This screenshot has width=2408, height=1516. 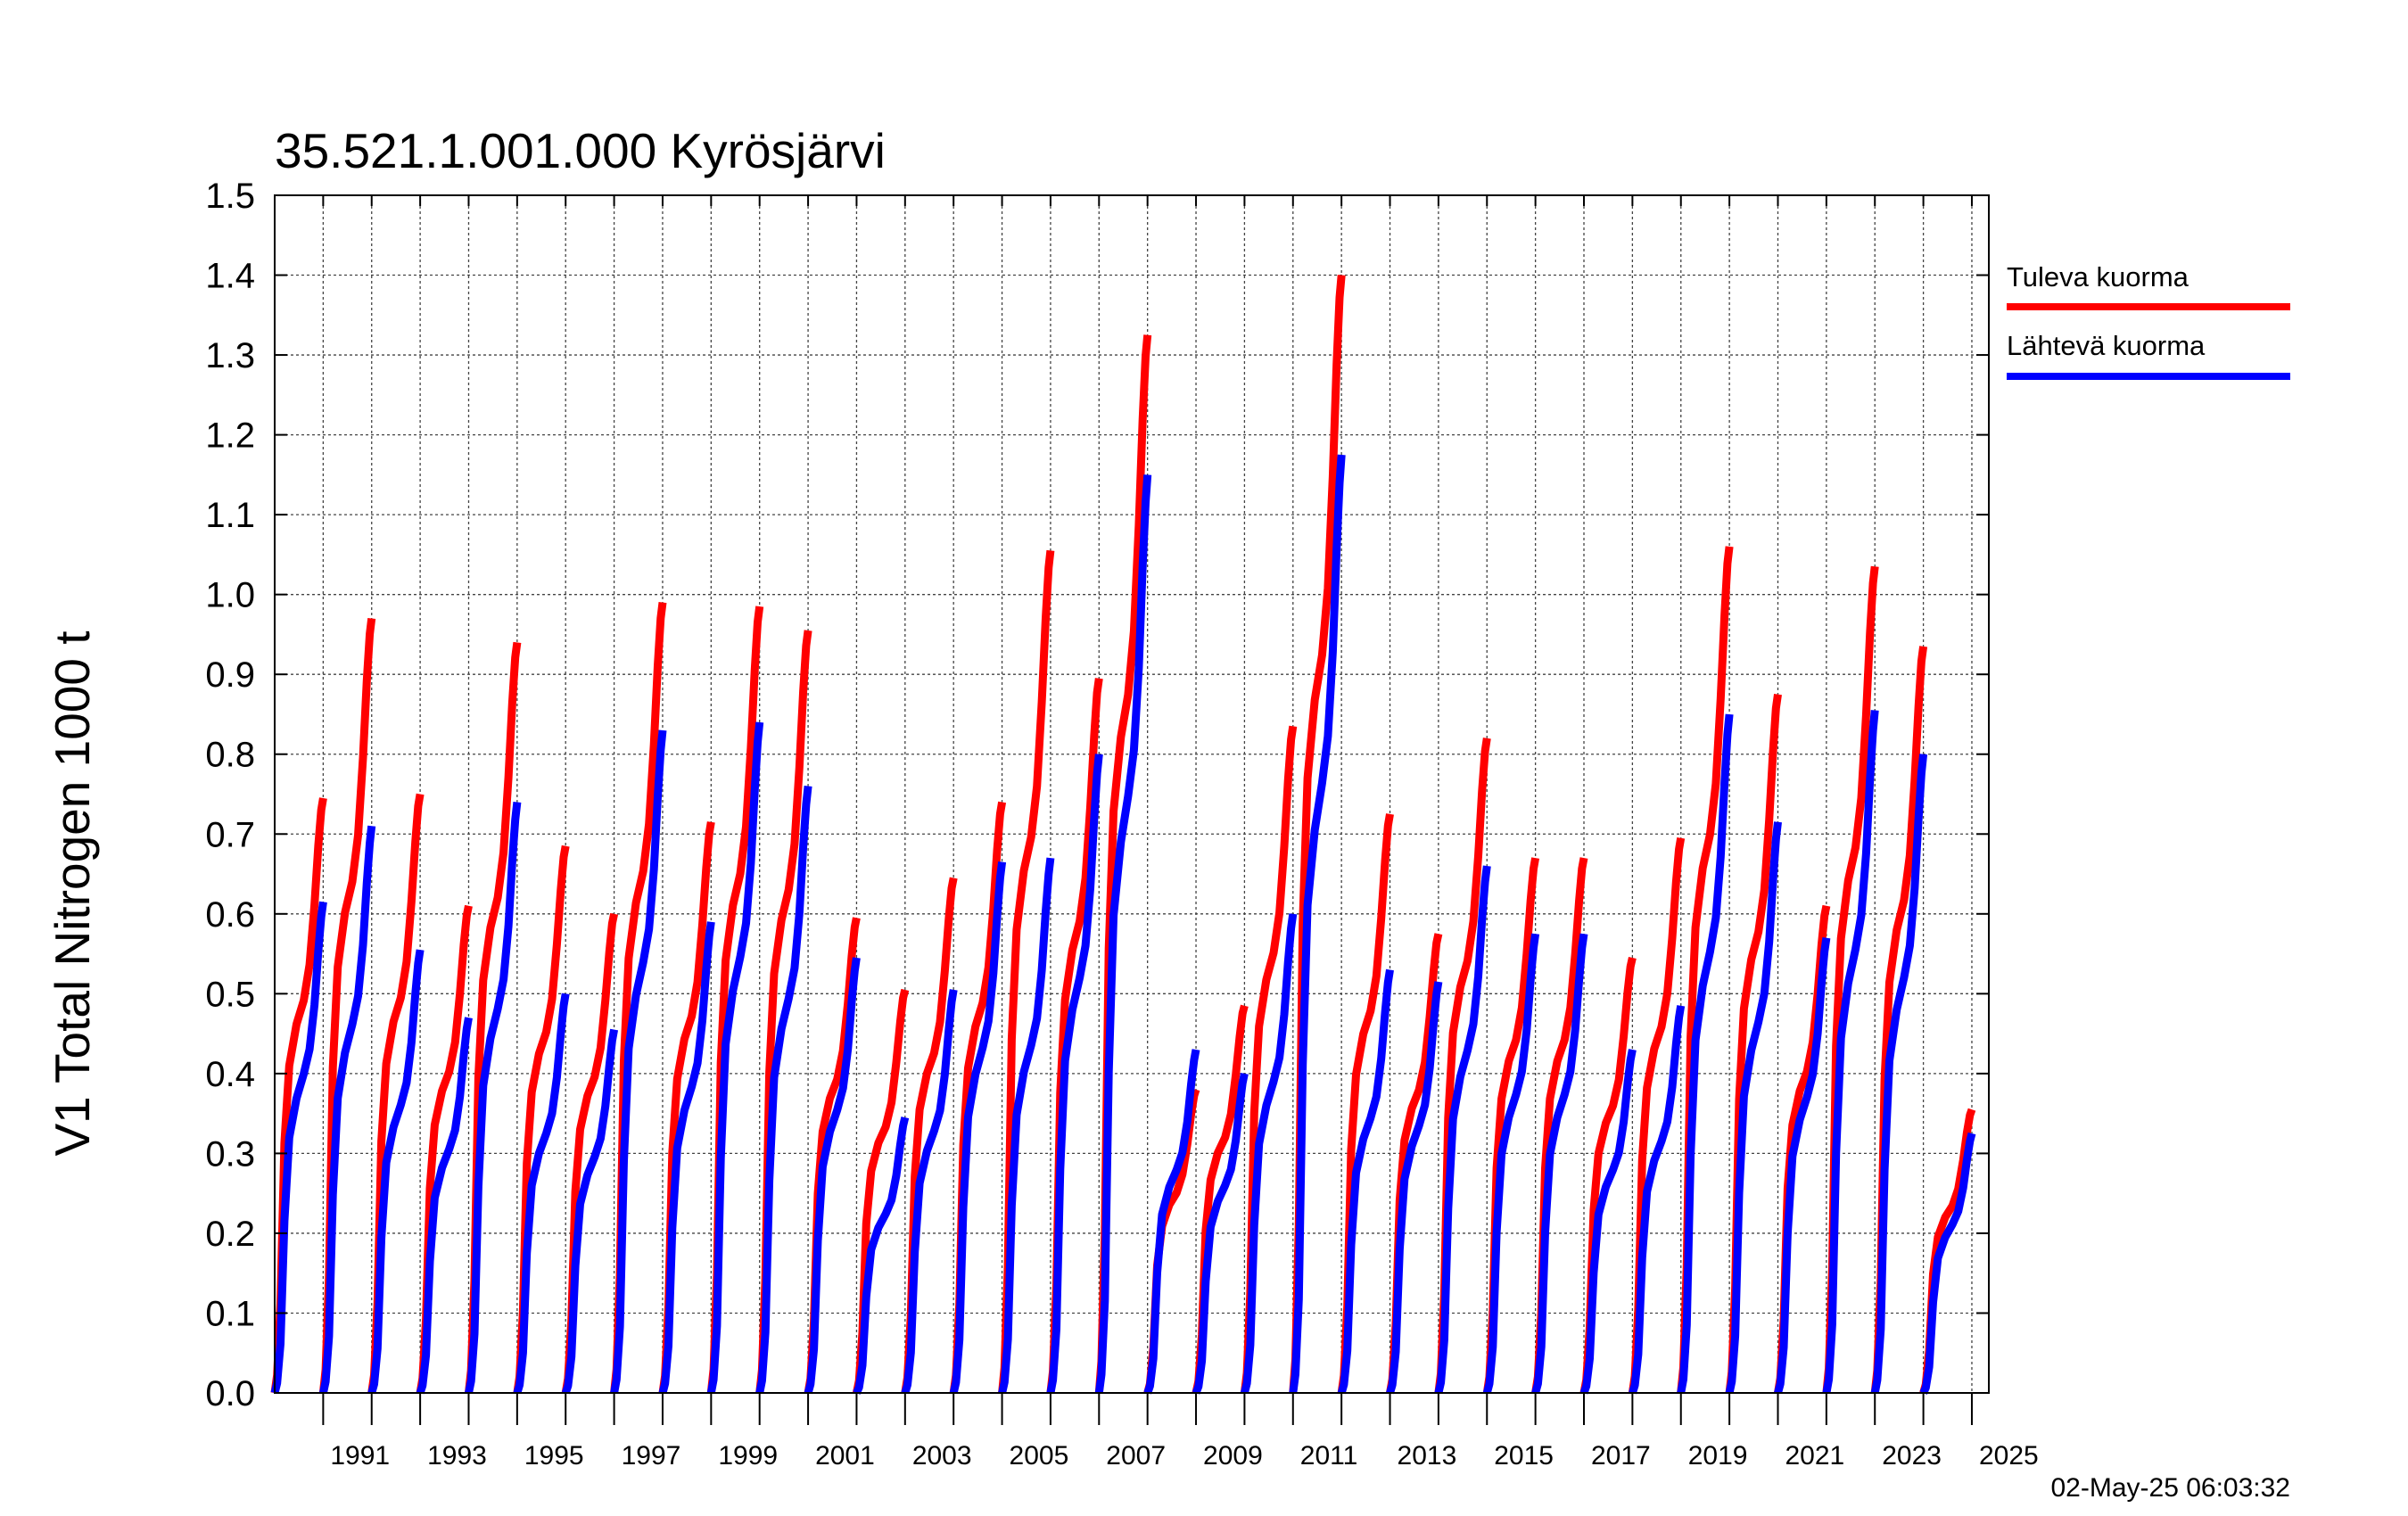 I want to click on x-tick-label: 2005, so click(x=1039, y=1456).